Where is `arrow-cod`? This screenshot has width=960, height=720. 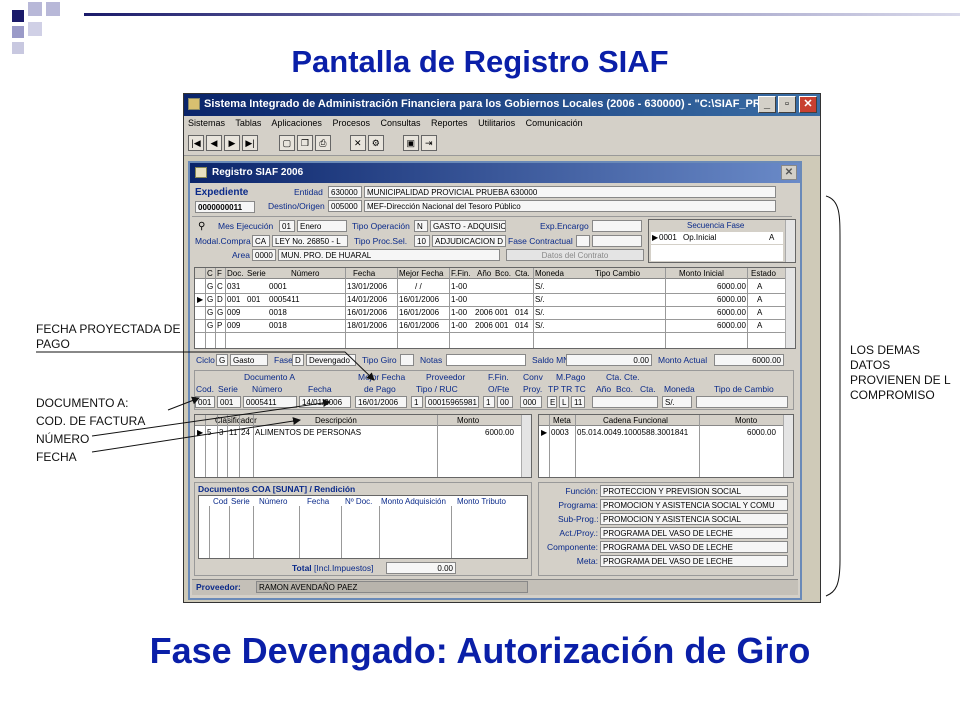
arrow-cod is located at coordinates (183, 403).